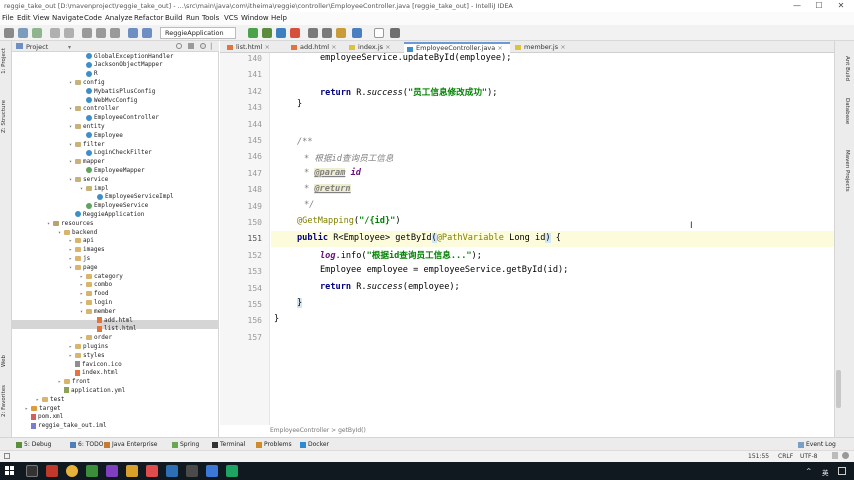 This screenshot has width=854, height=480. What do you see at coordinates (88, 347) in the screenshot?
I see `tree-item-plugins: ▸ plugins` at bounding box center [88, 347].